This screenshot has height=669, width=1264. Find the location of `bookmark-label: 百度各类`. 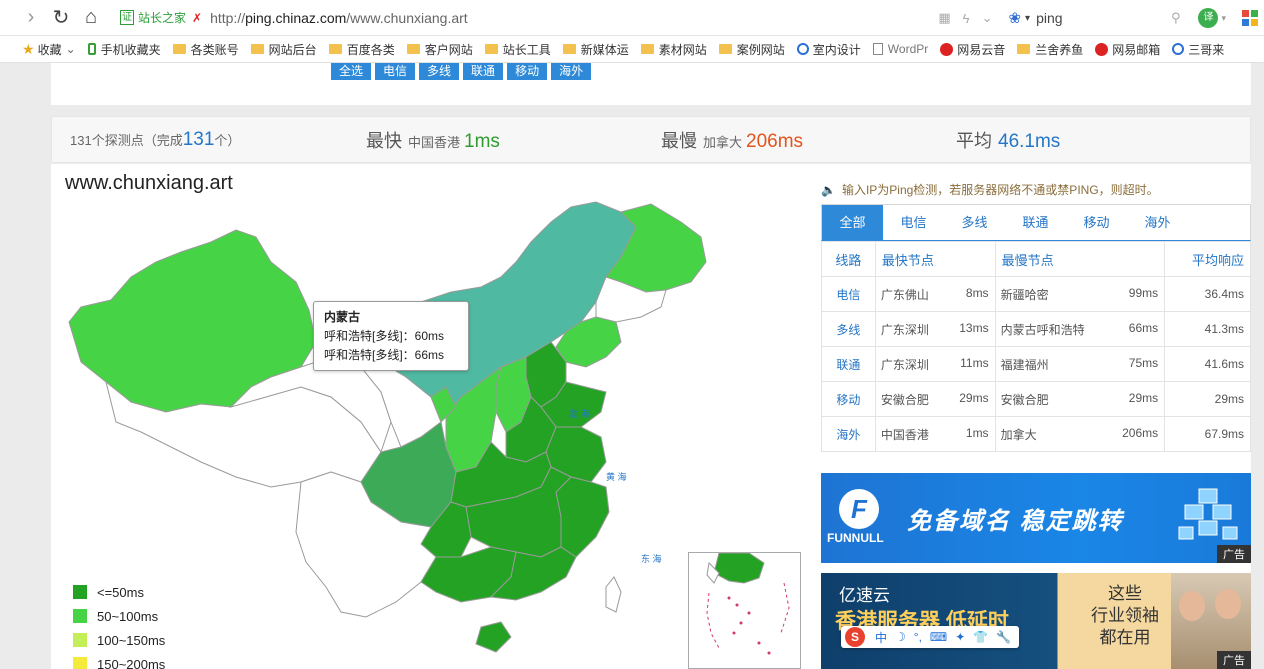

bookmark-label: 百度各类 is located at coordinates (370, 49).